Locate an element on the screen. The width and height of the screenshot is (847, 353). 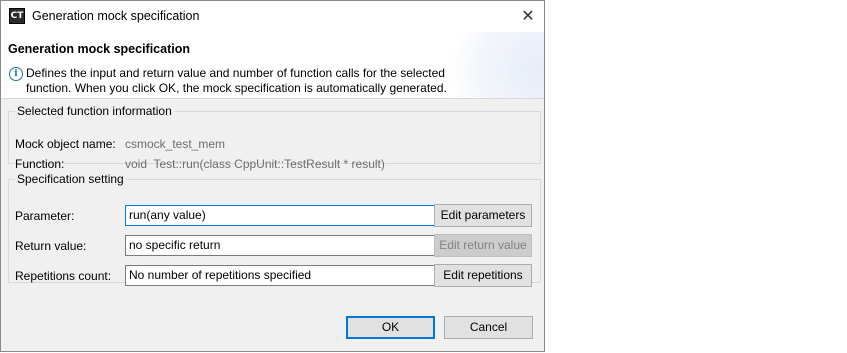
mock-object-label: Mock object name: is located at coordinates (65, 144).